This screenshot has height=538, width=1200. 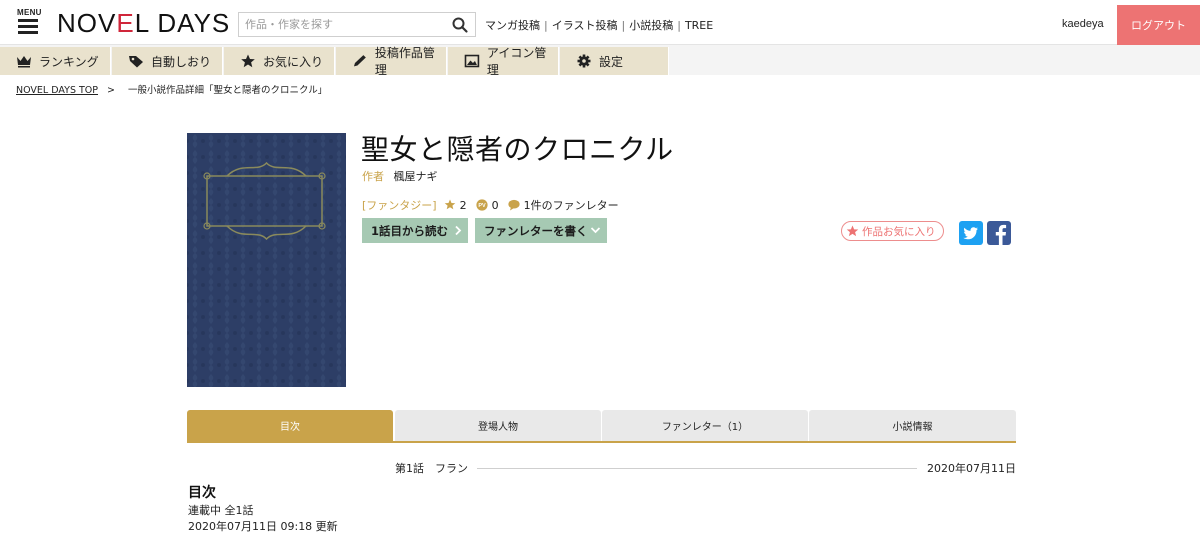 I want to click on tab-characters: 登場人物, so click(x=498, y=425).